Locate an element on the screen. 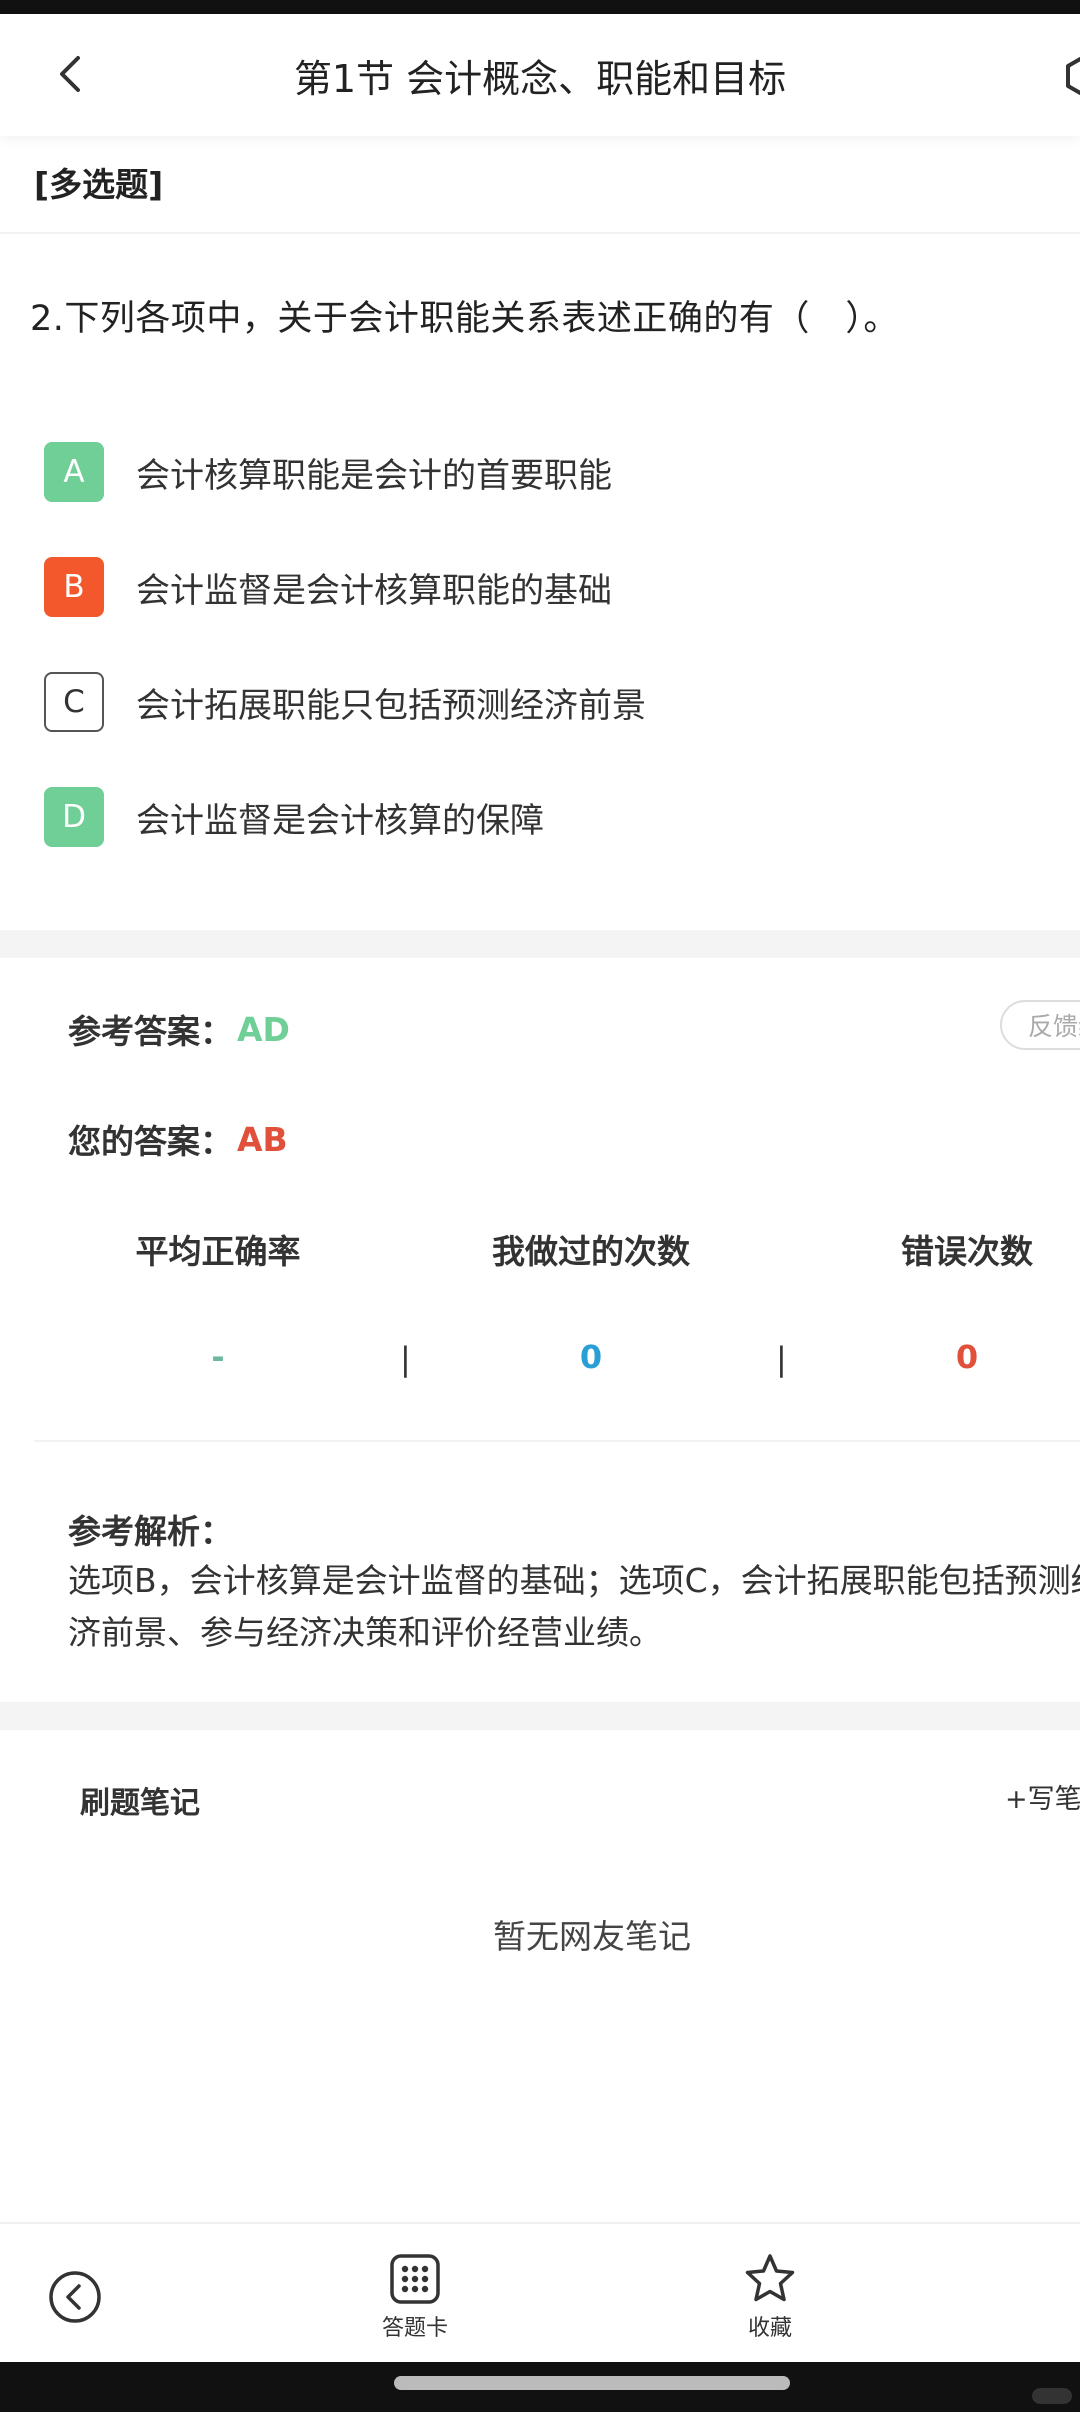 This screenshot has height=2412, width=1080. empty-notes-text: 暂无网友笔记 is located at coordinates (592, 1936).